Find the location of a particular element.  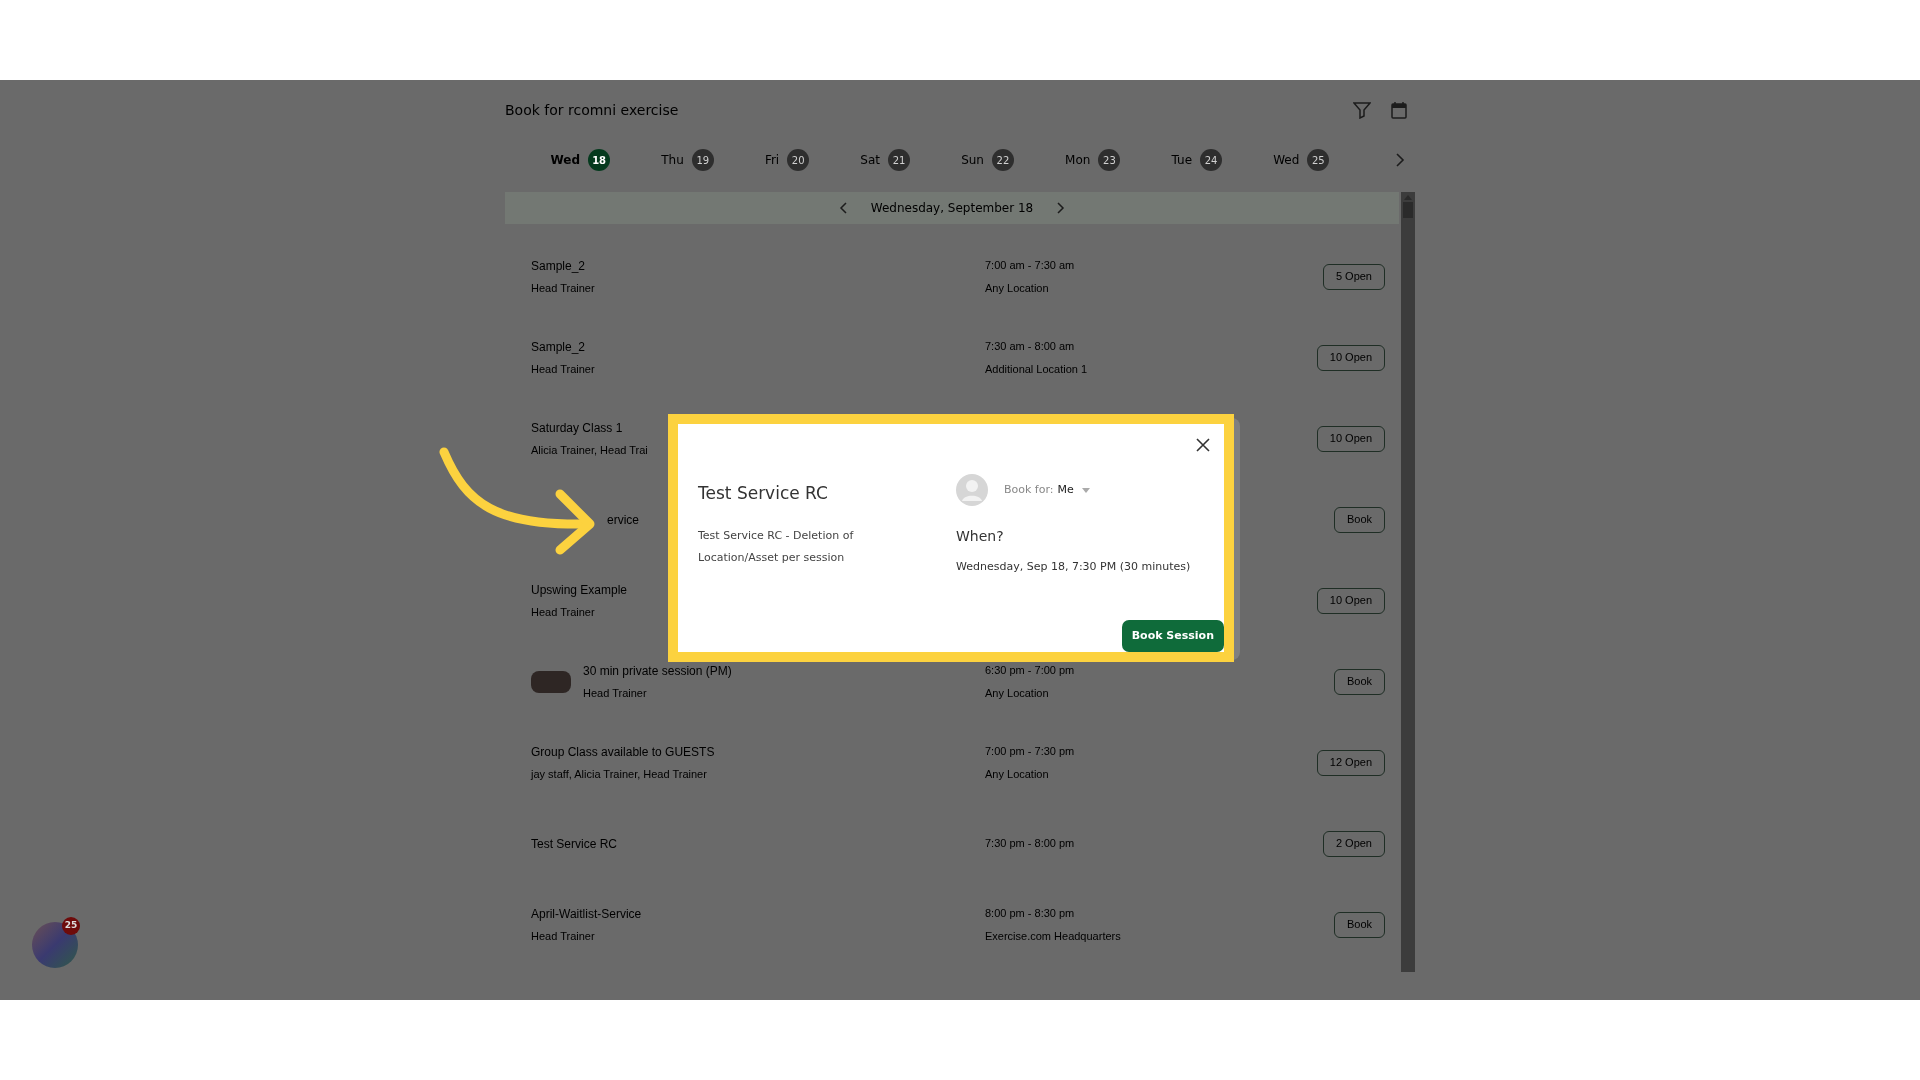

page-title: Book for rcomni exercise is located at coordinates (592, 110).